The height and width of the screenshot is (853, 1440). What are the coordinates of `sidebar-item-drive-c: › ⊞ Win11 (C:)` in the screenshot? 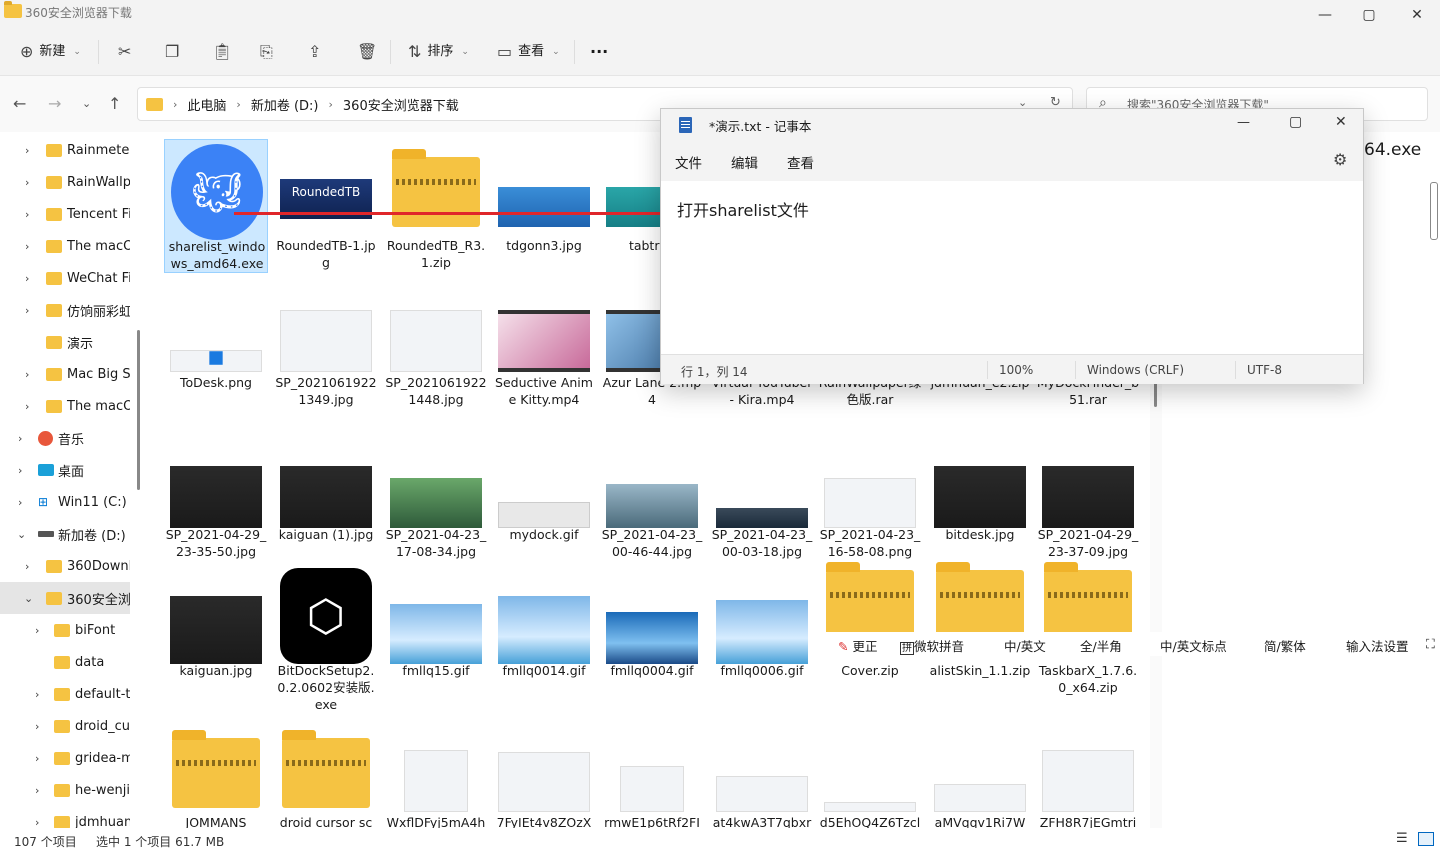 It's located at (65, 502).